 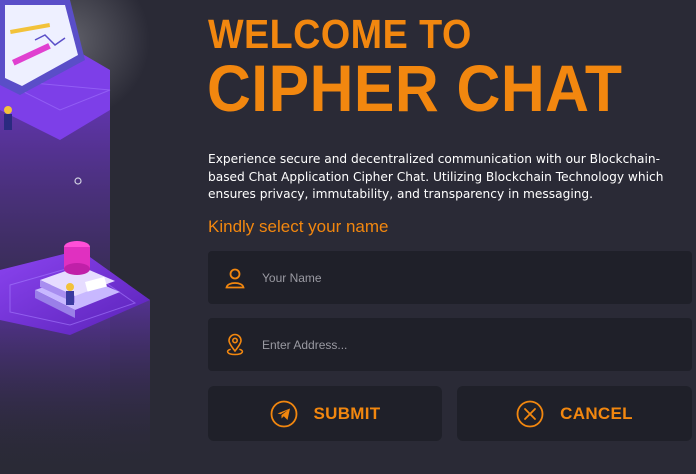 What do you see at coordinates (596, 413) in the screenshot?
I see `cancel-label: CANCEL` at bounding box center [596, 413].